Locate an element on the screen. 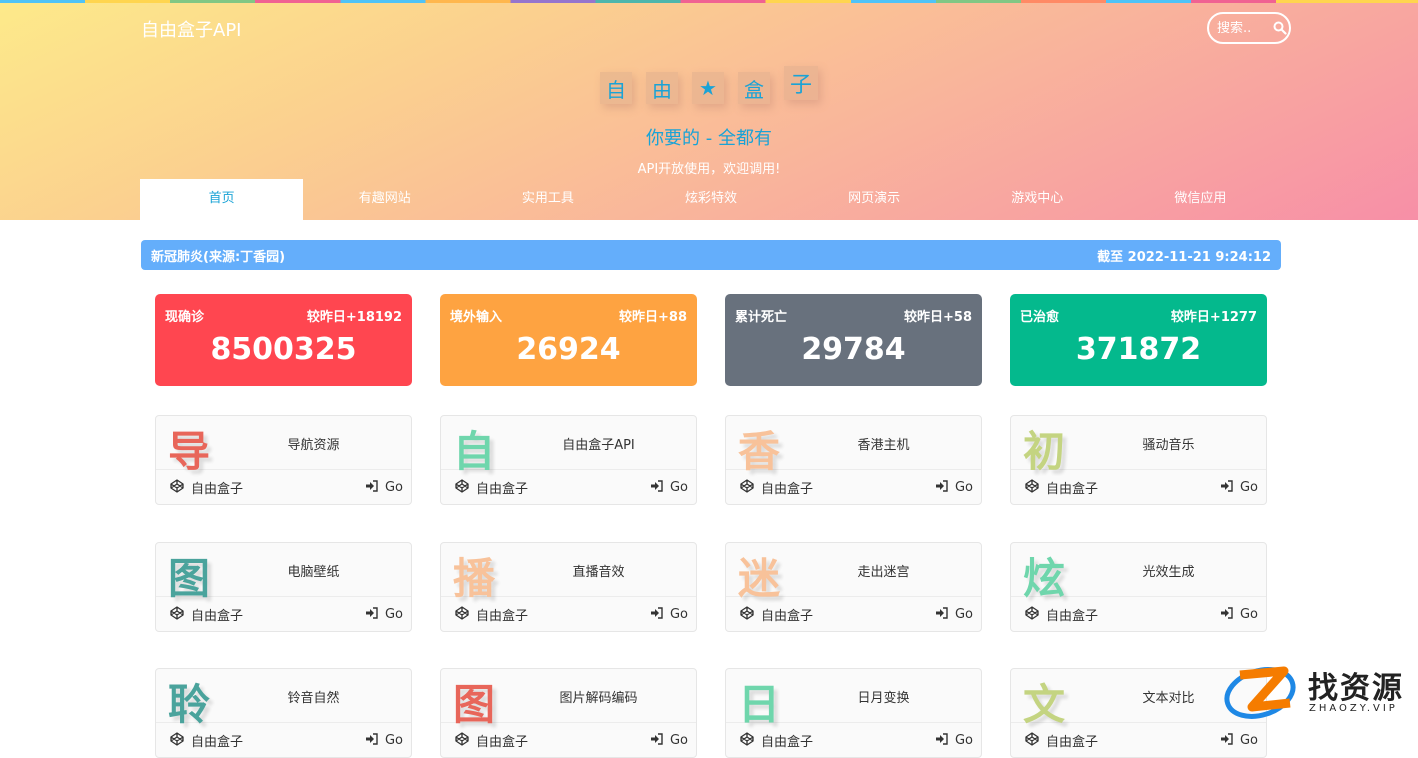  app-card: 图电脑壁纸自由盒子 Go is located at coordinates (283, 587).